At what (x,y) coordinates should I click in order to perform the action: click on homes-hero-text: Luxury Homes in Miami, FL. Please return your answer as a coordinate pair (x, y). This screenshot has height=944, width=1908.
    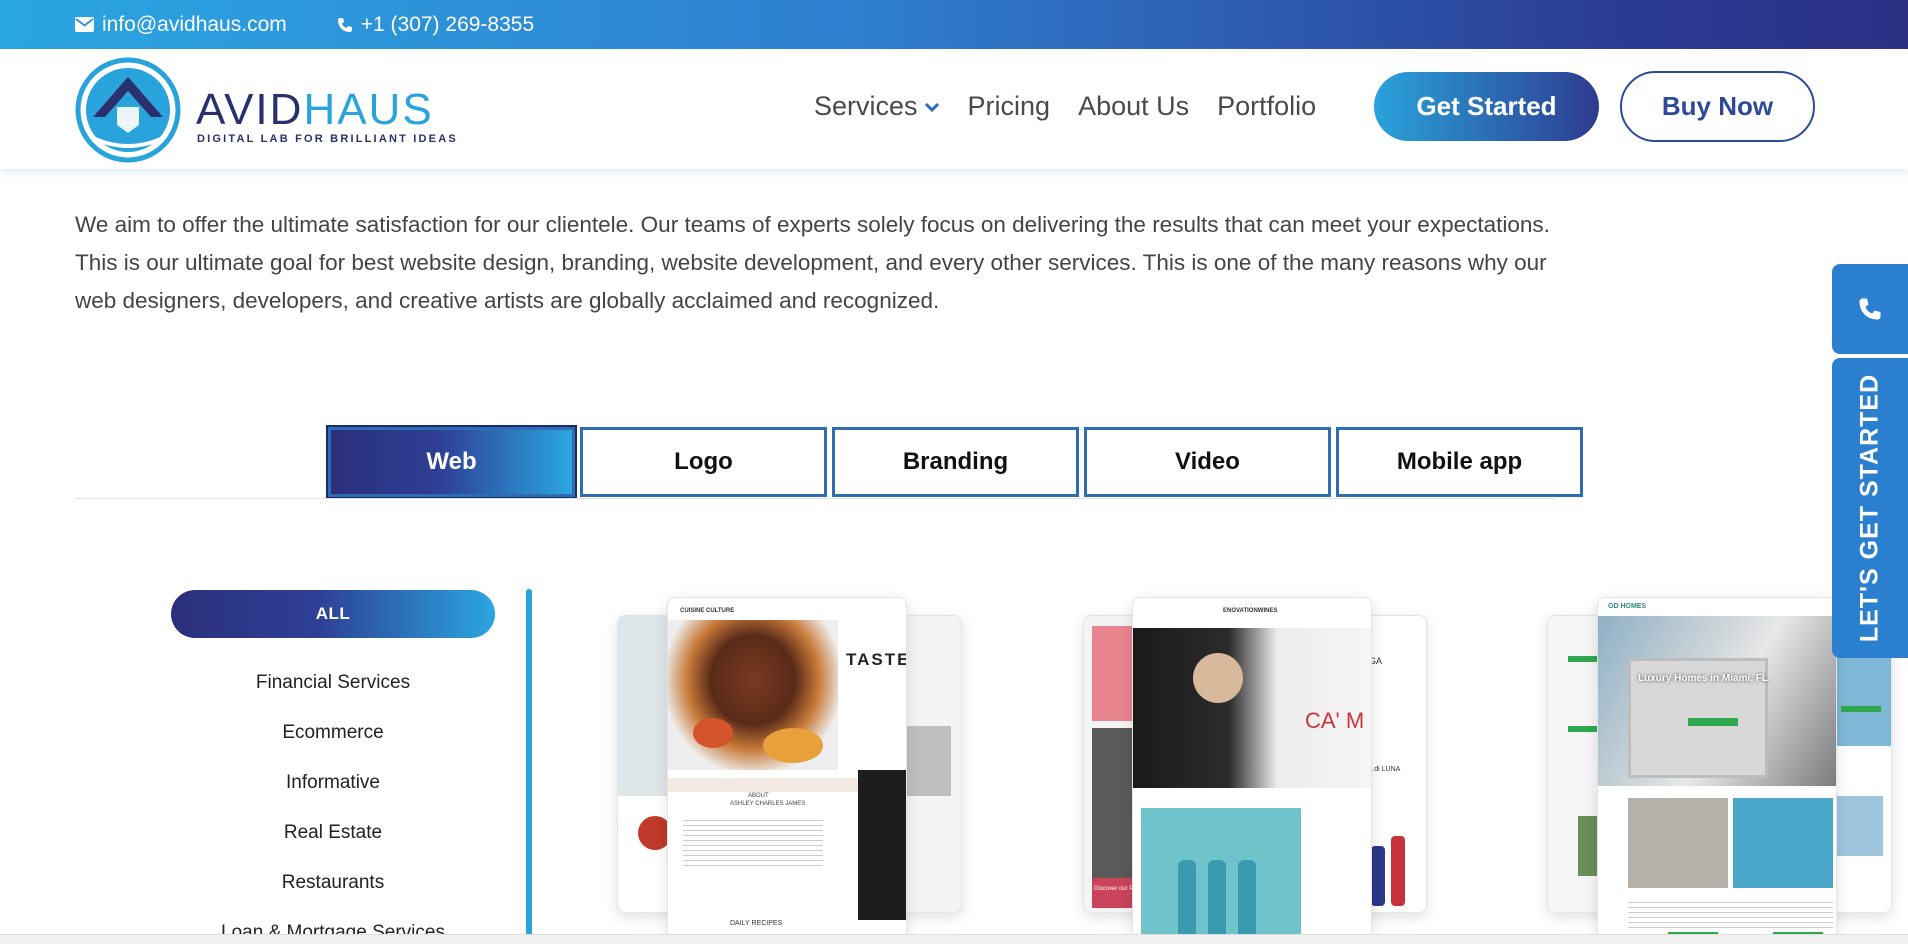
    Looking at the image, I should click on (1703, 678).